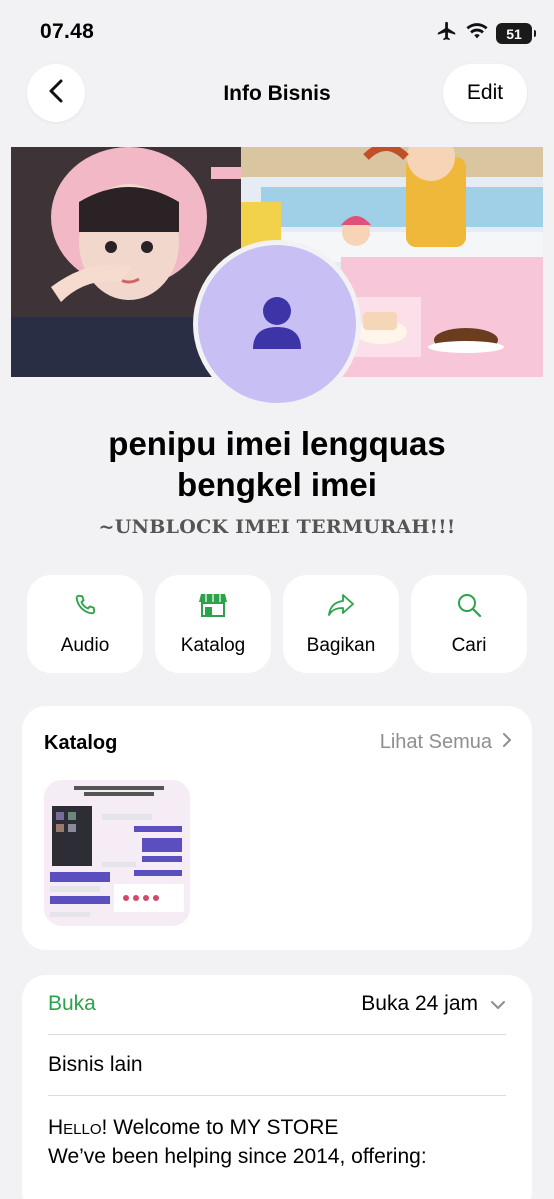 Image resolution: width=554 pixels, height=1199 pixels. What do you see at coordinates (85, 645) in the screenshot?
I see `audio-label: Audio` at bounding box center [85, 645].